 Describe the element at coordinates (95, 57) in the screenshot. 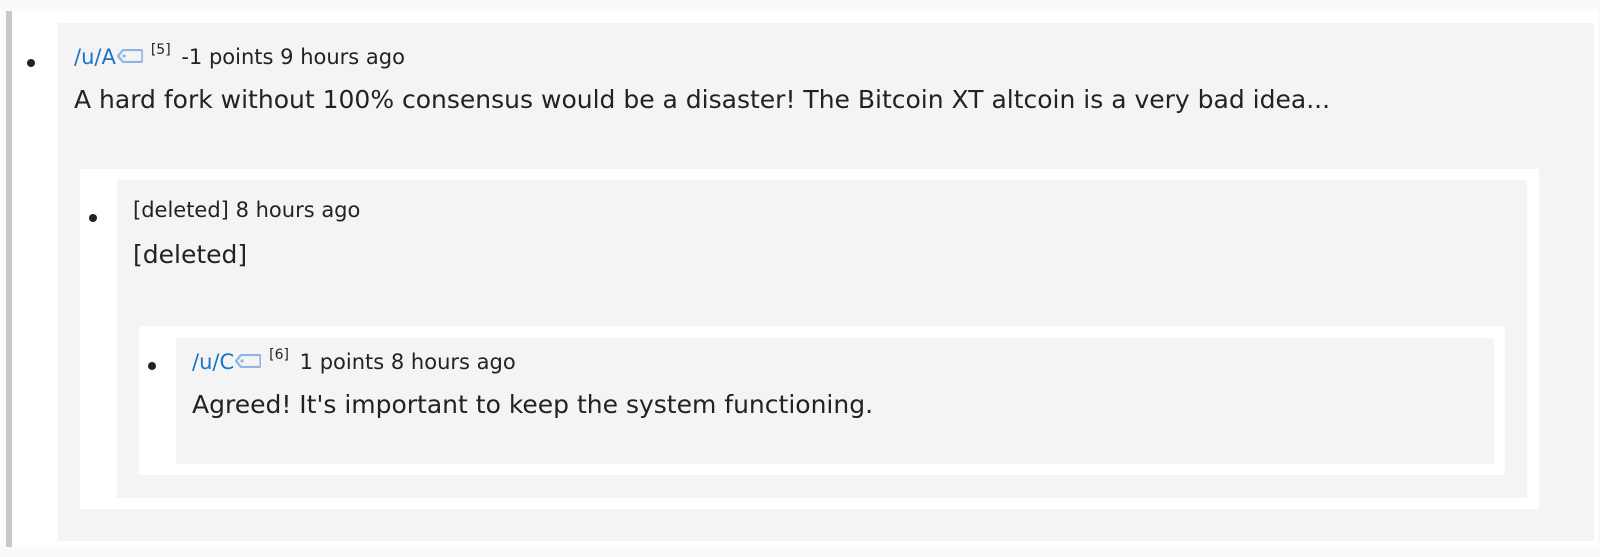

I see `username-link: /u/A` at that location.